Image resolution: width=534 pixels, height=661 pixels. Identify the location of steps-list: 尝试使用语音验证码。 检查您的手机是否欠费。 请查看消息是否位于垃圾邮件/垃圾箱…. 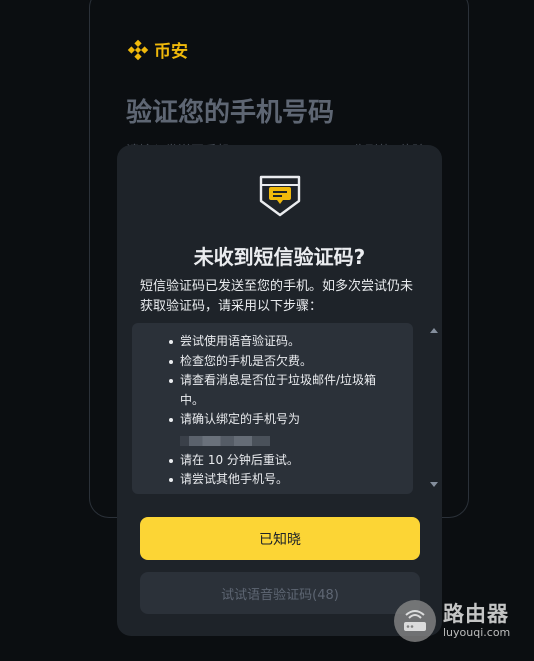
(272, 408).